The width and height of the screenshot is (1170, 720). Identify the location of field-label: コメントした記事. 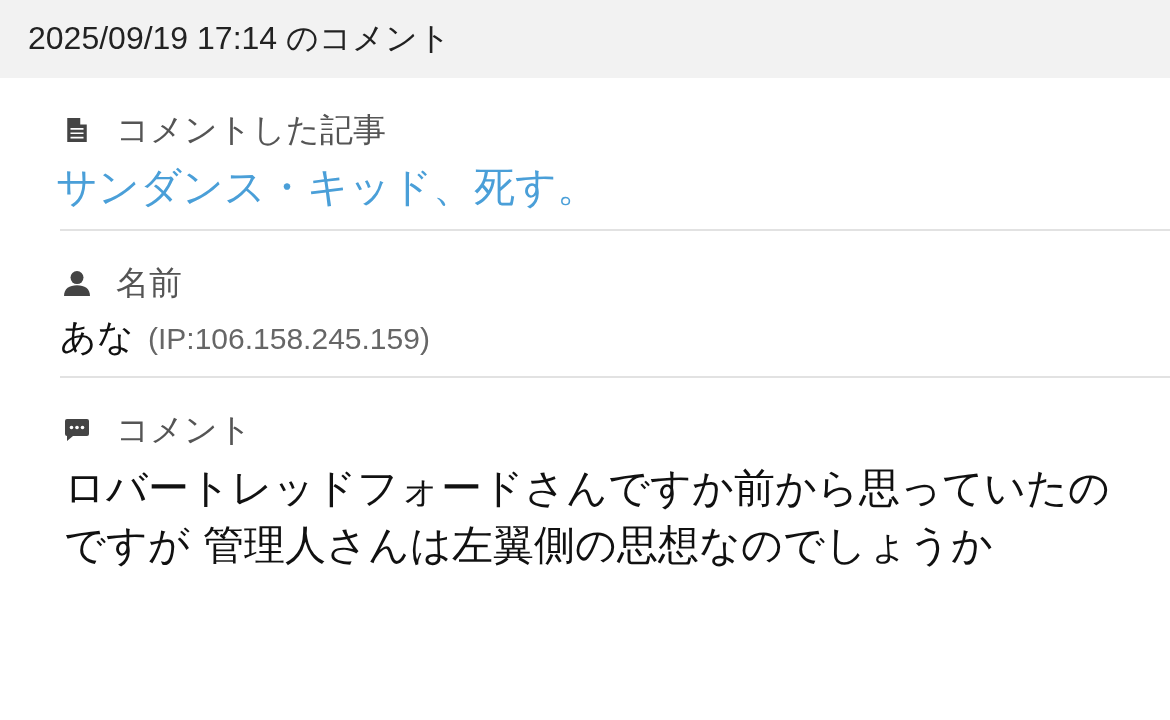
(251, 129).